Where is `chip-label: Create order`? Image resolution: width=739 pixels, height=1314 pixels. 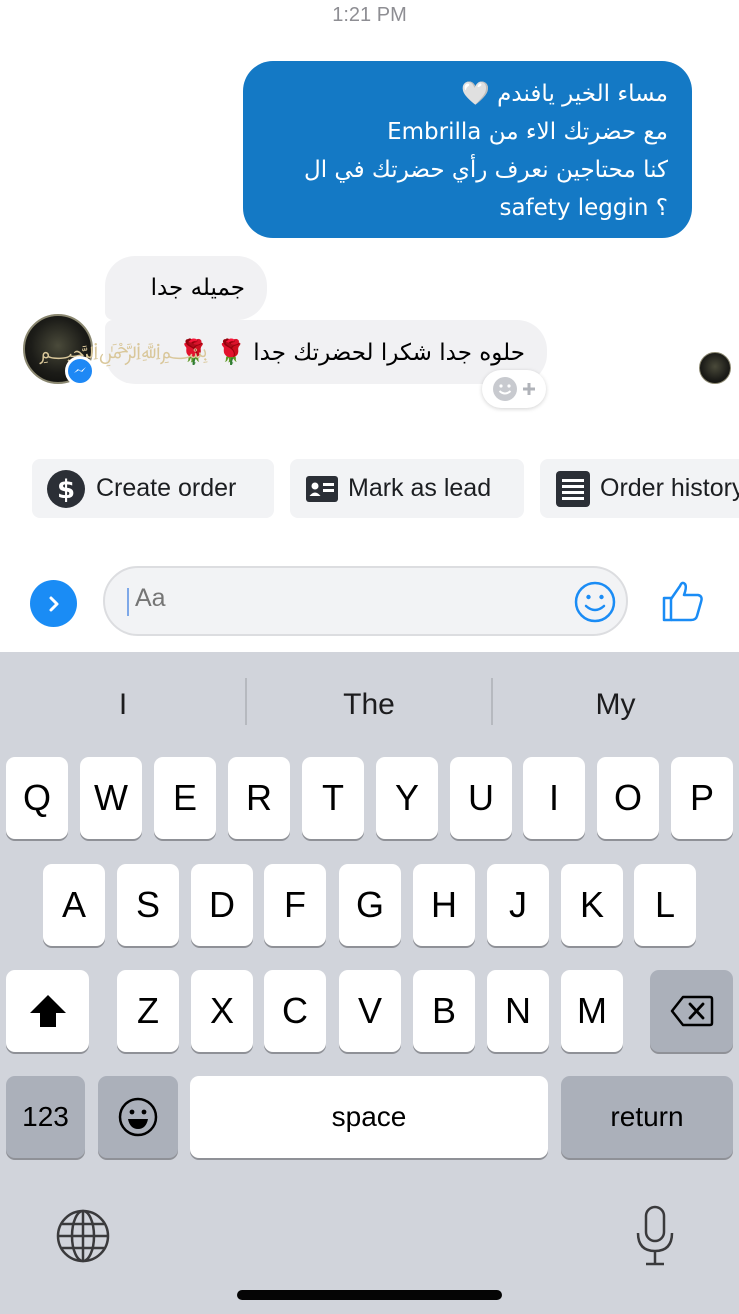
chip-label: Create order is located at coordinates (166, 488).